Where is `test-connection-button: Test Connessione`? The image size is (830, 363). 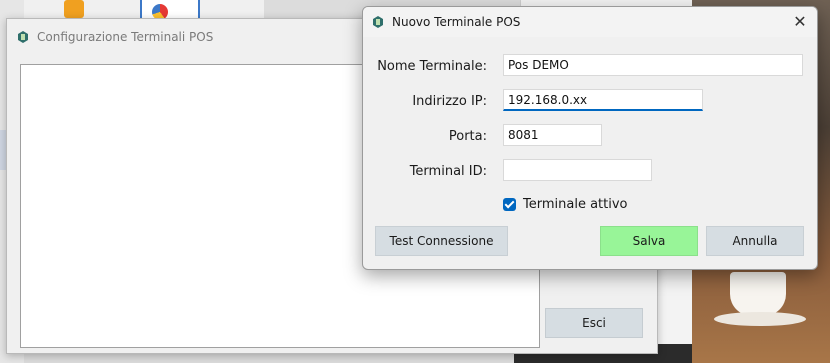
test-connection-button: Test Connessione is located at coordinates (441, 241).